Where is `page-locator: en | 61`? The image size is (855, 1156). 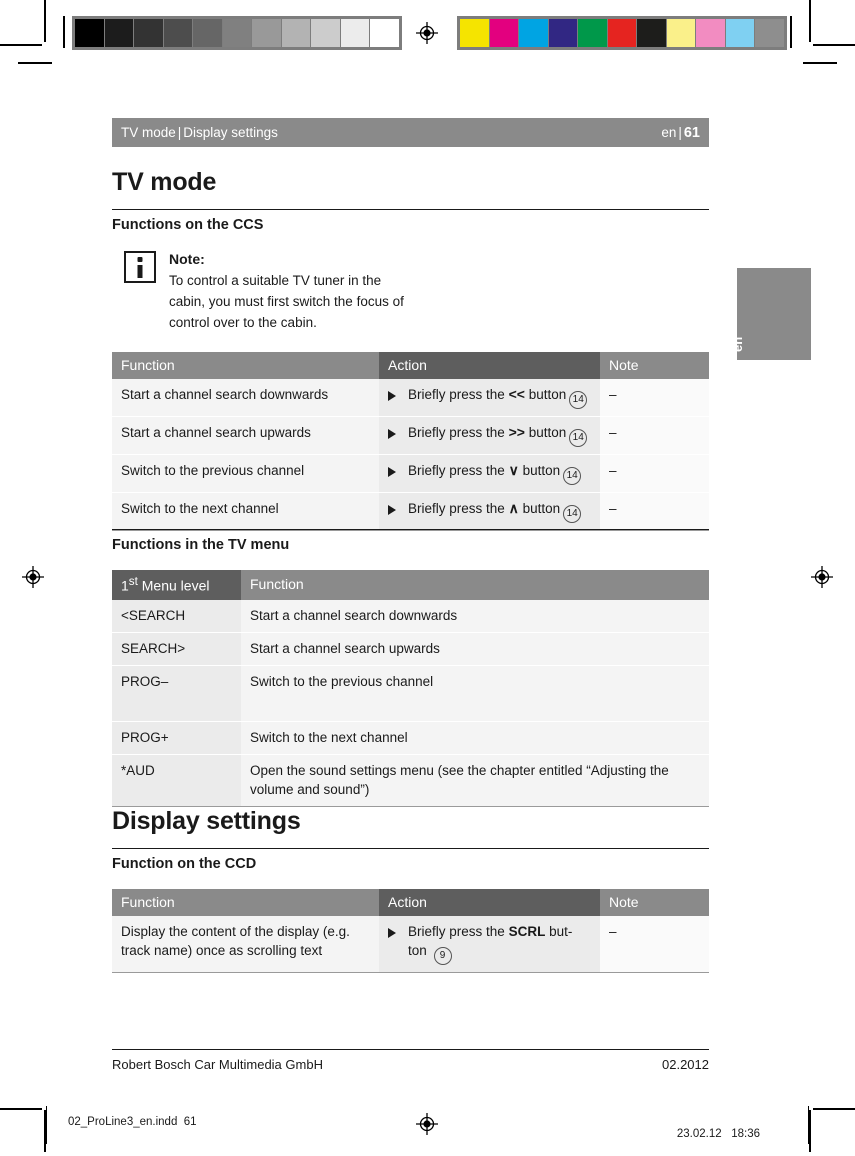
page-locator: en | 61 is located at coordinates (680, 133).